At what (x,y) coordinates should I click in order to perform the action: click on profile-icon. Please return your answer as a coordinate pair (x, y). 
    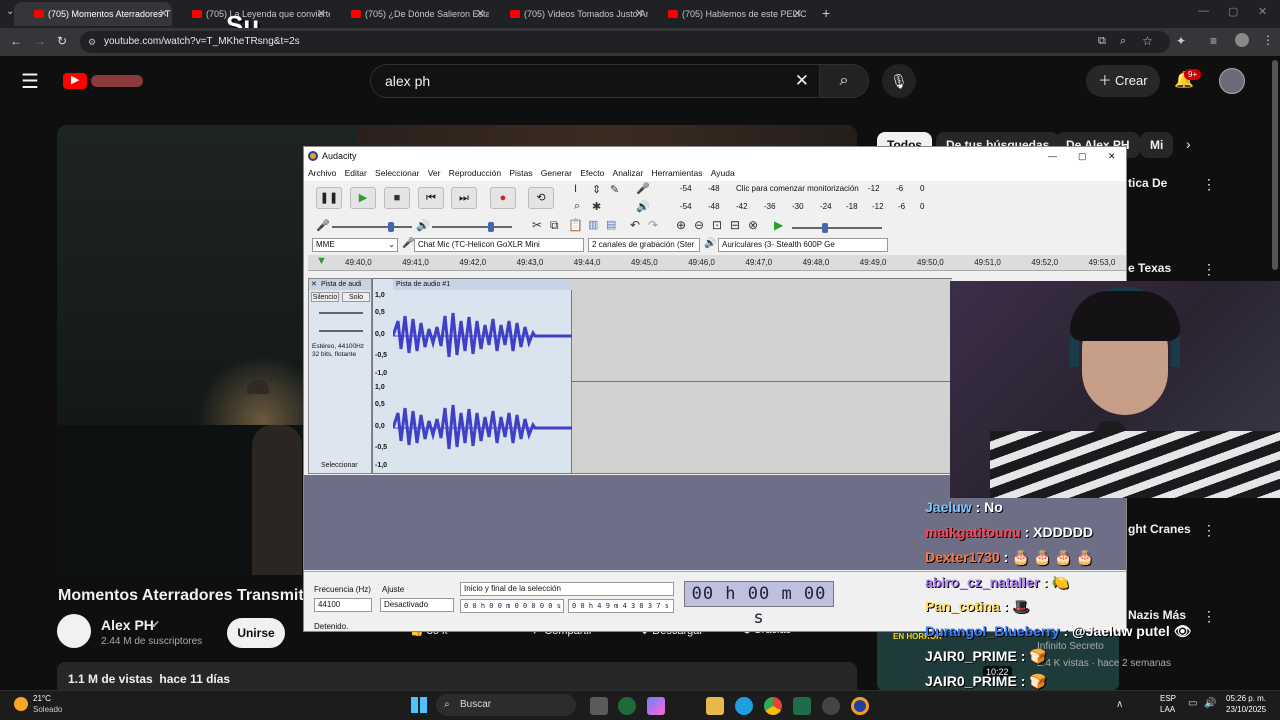
    Looking at the image, I should click on (1242, 40).